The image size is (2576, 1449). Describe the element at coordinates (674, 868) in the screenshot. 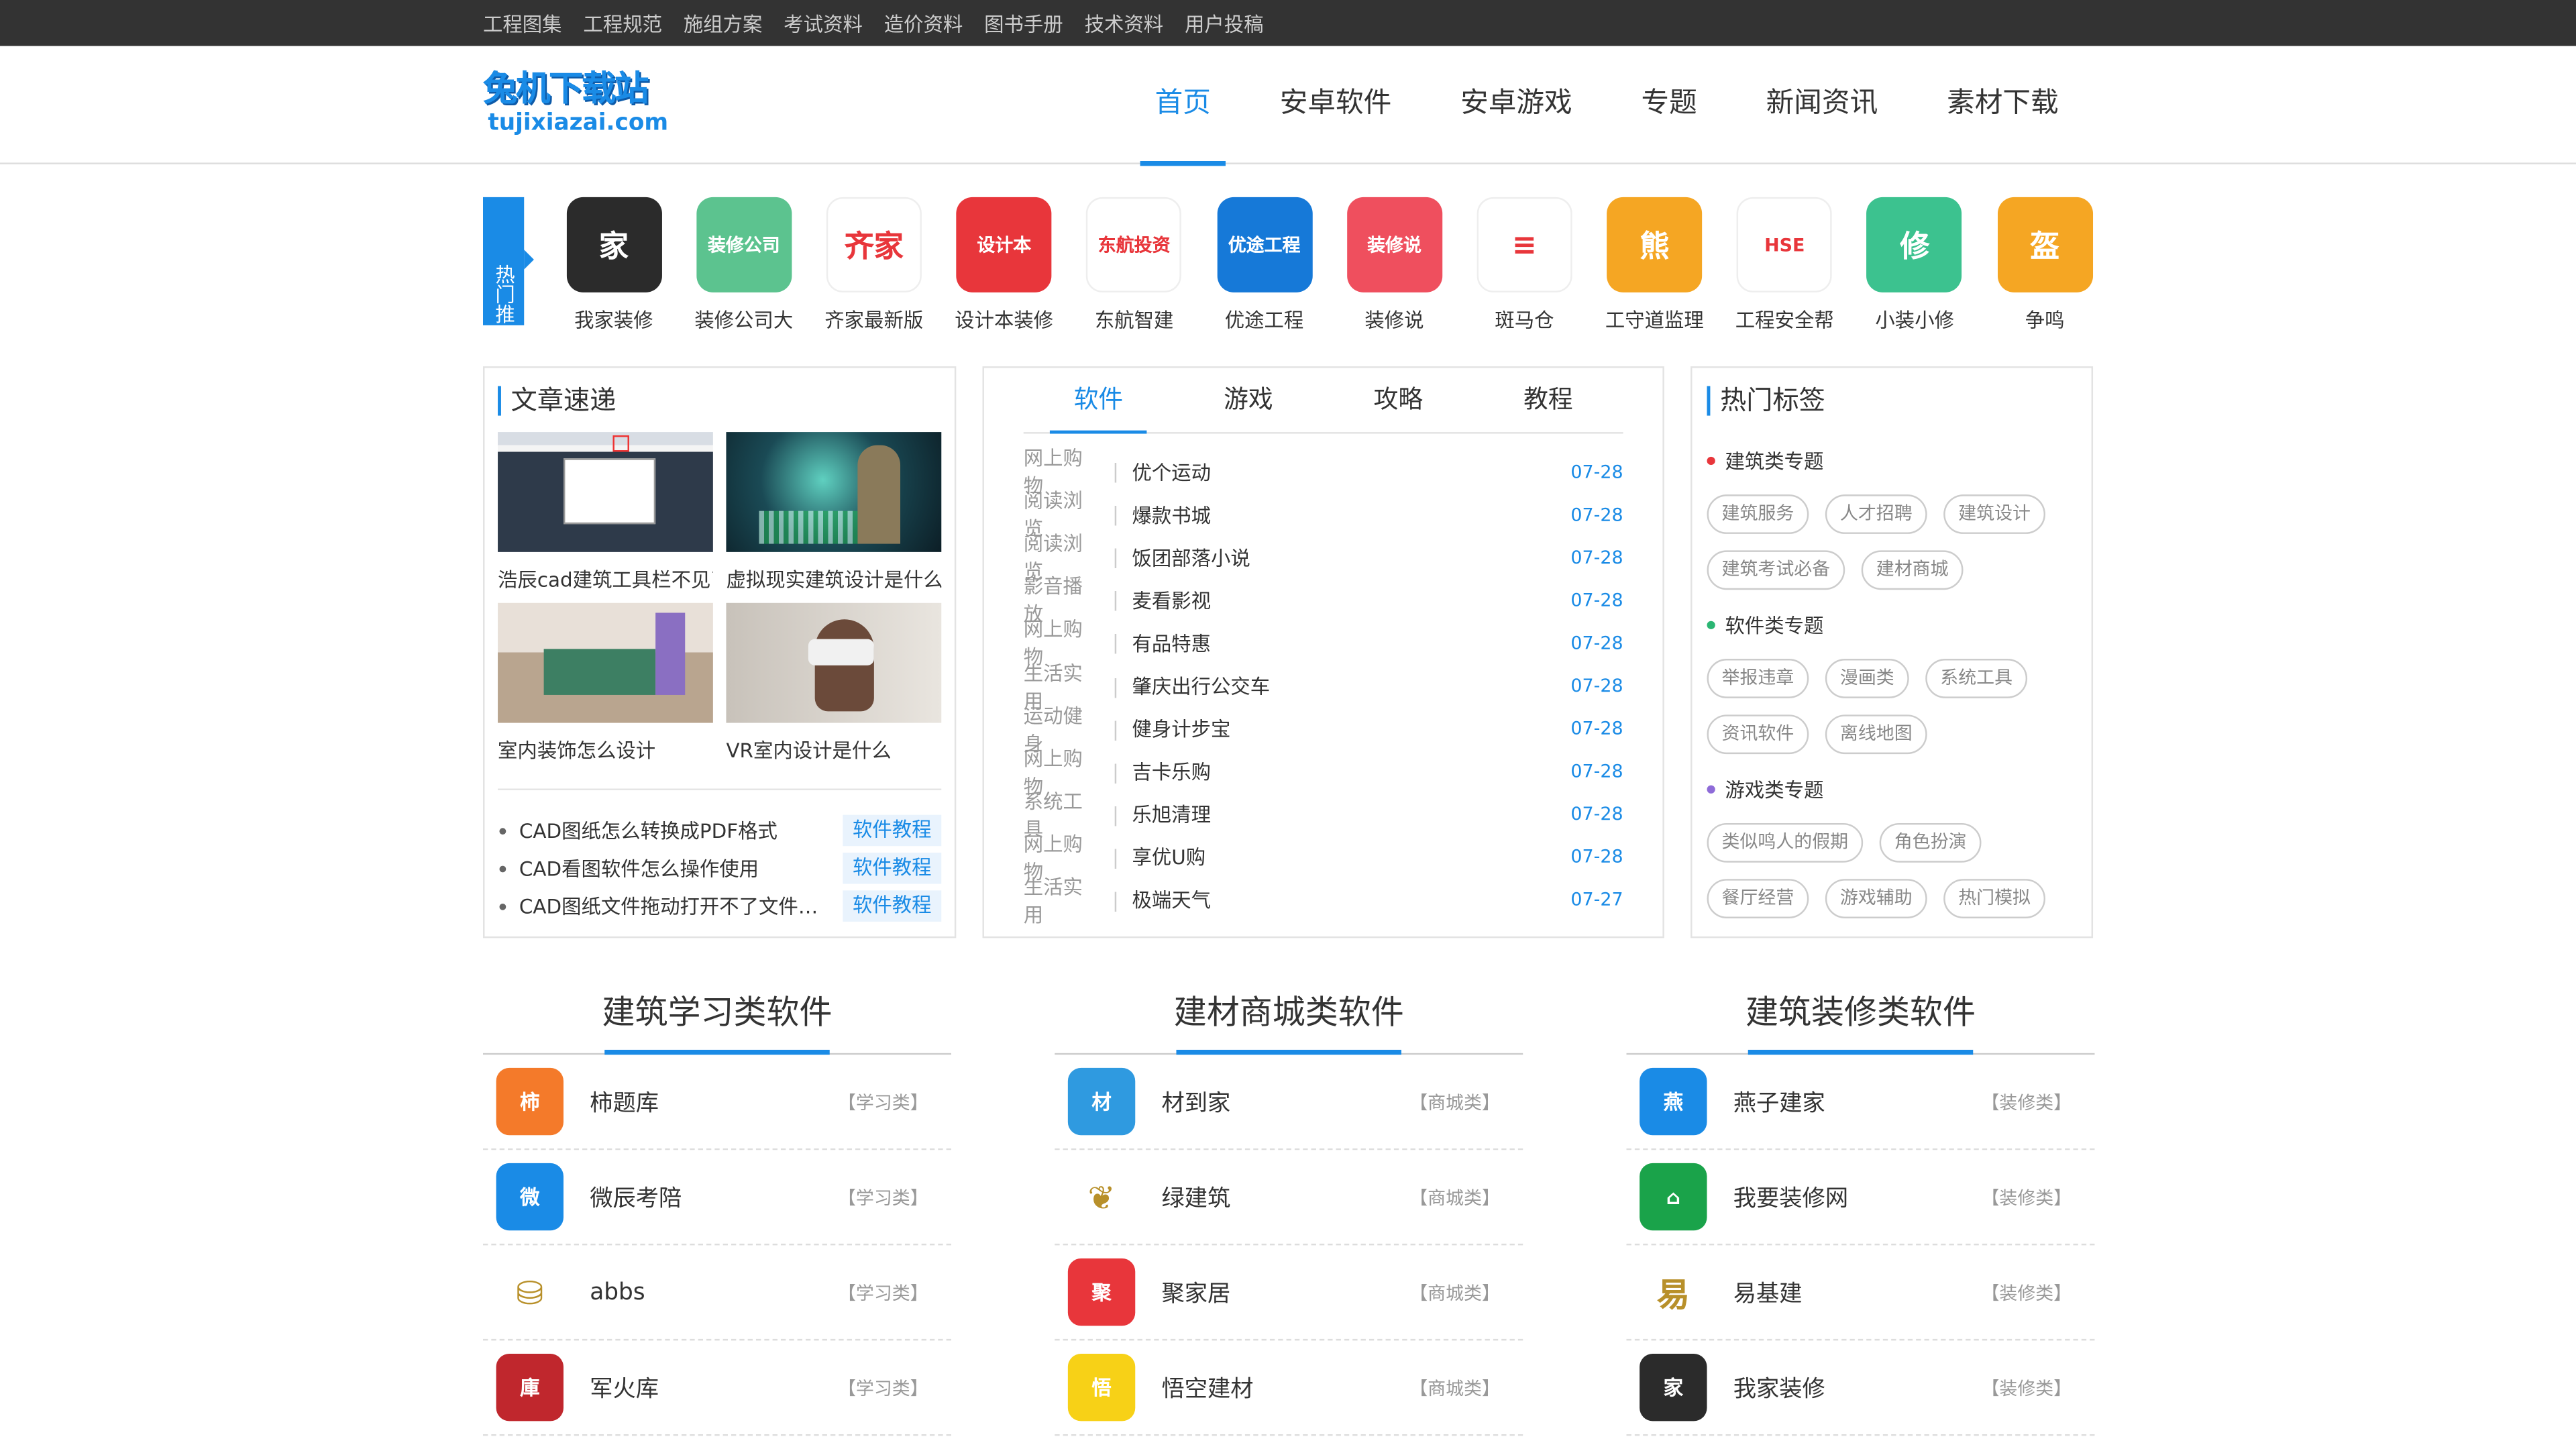

I see `article-title: CAD看图软件怎么操作使用` at that location.